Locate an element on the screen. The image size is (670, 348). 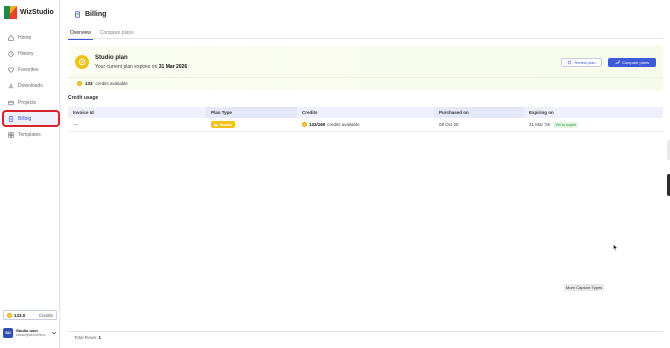
sidebar-item-favorites: Favorites is located at coordinates (31, 70).